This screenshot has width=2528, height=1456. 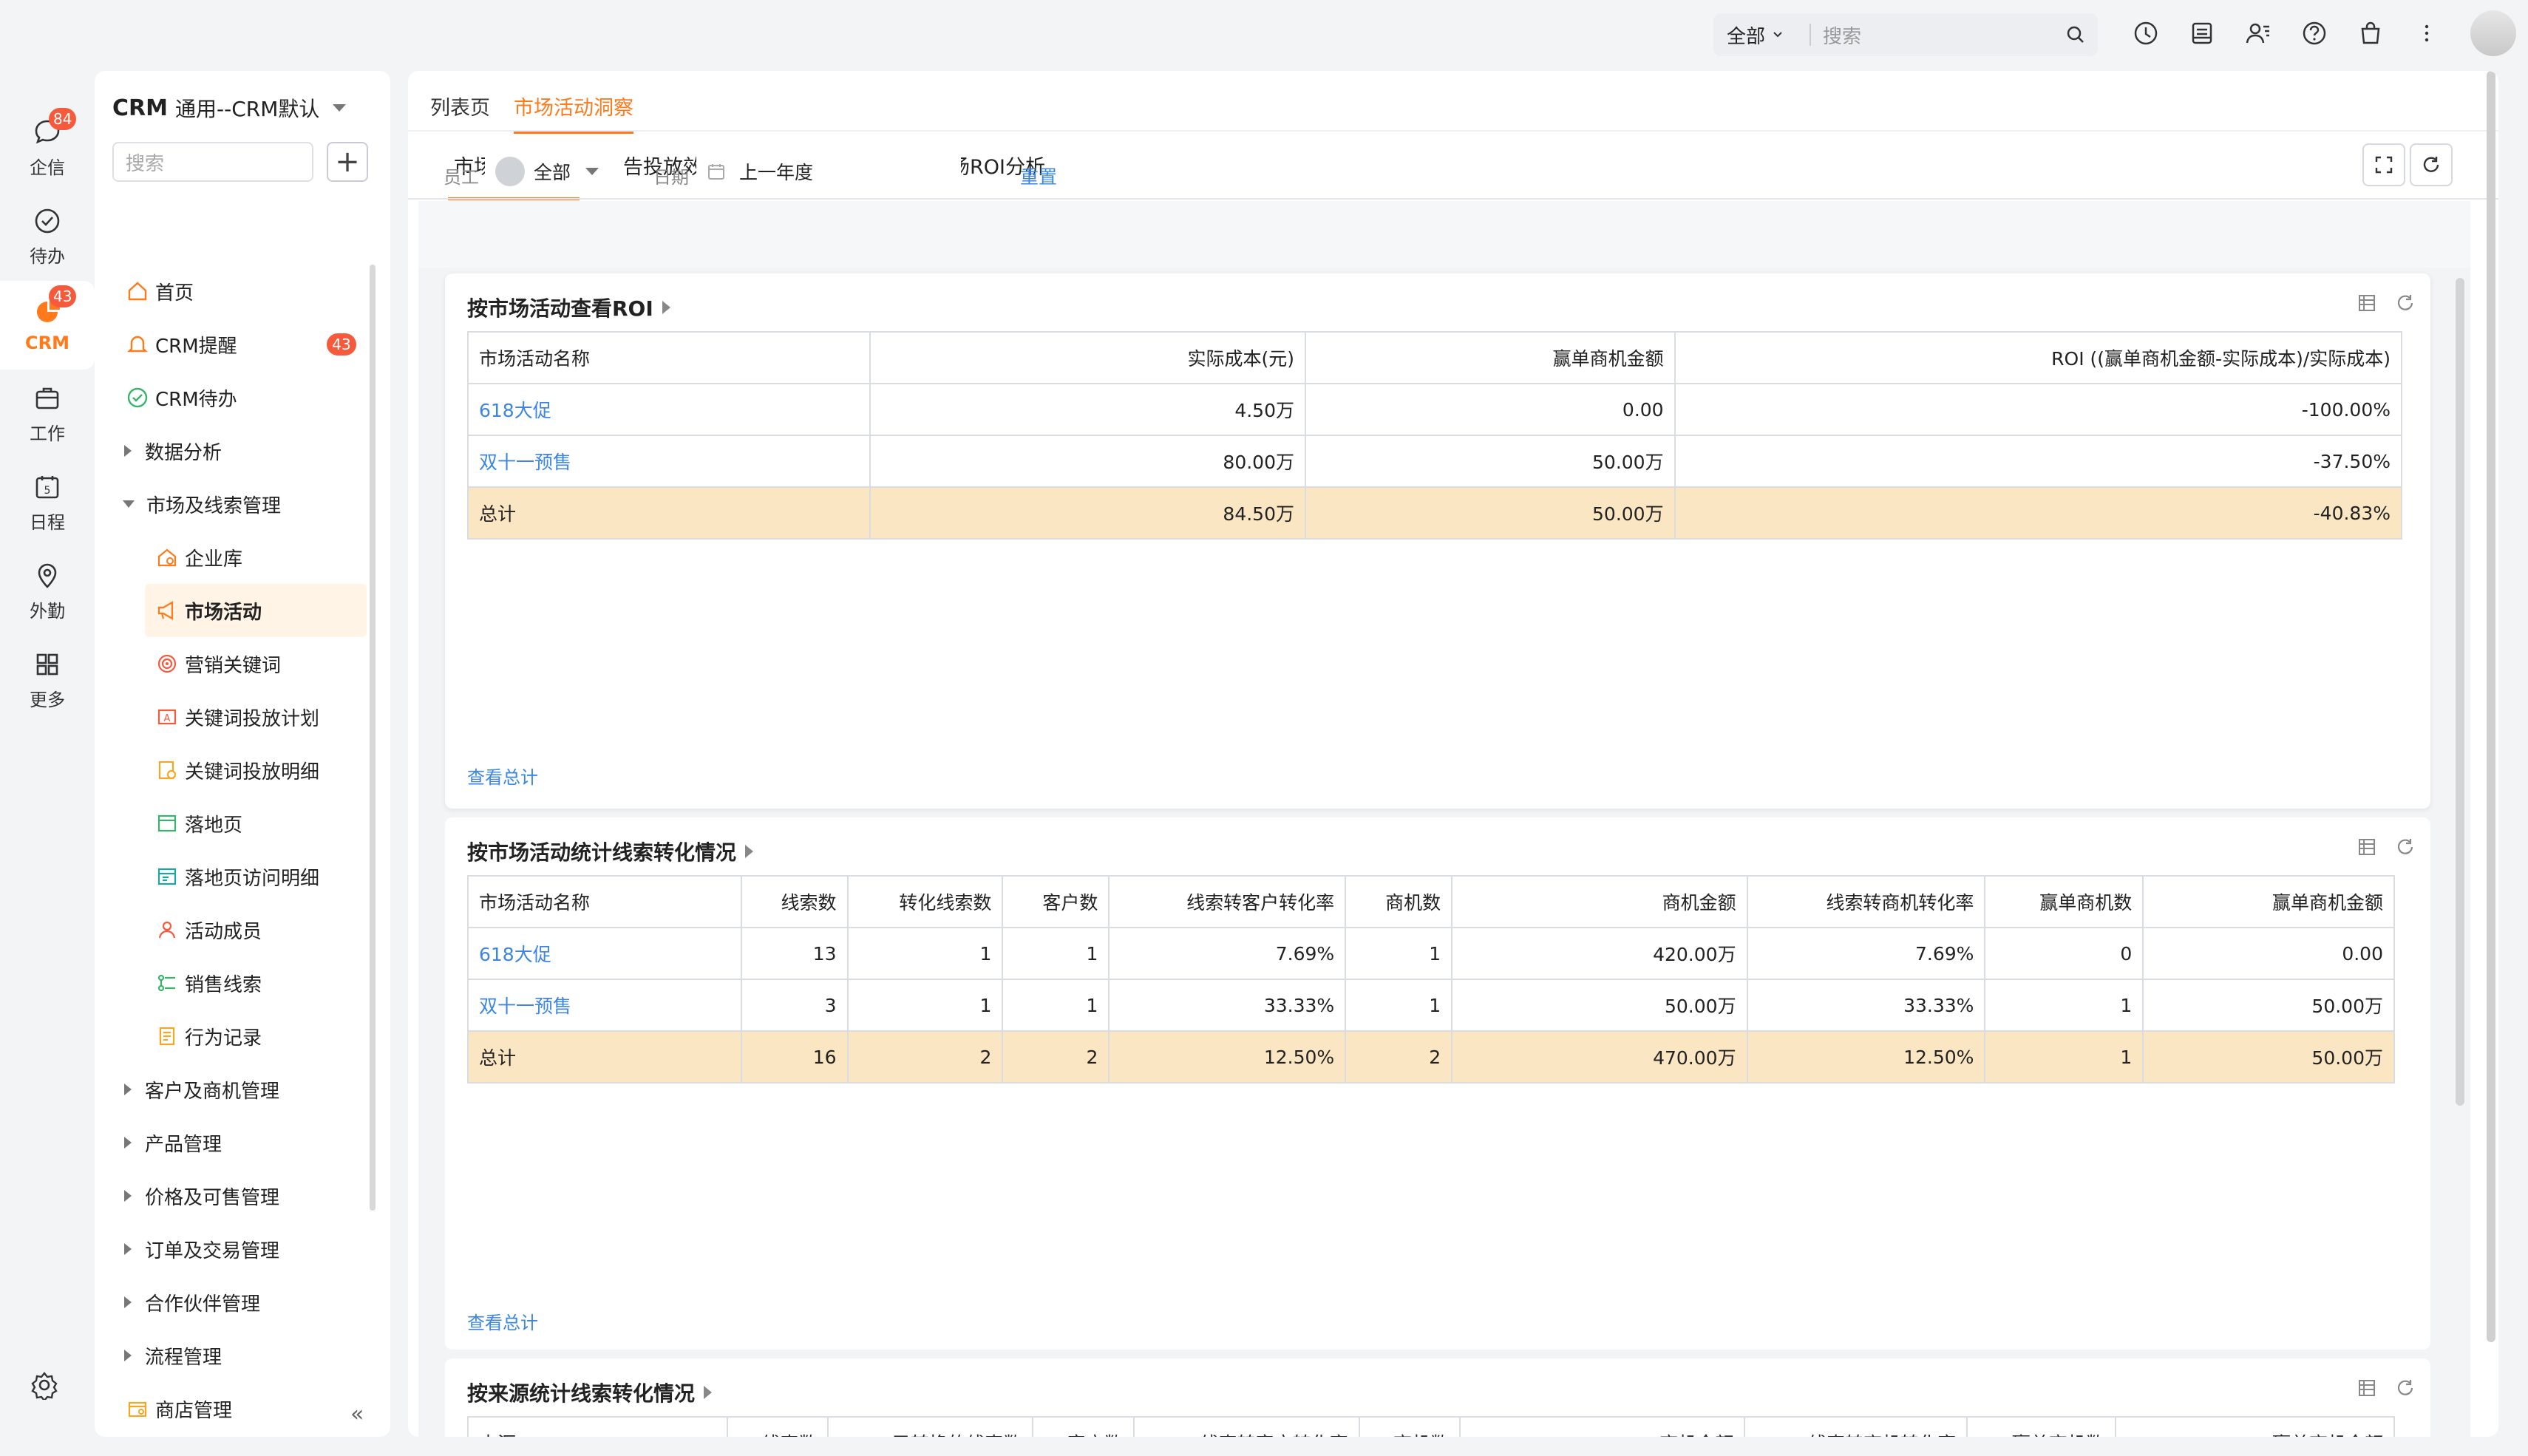 I want to click on sidebar-item-marketing-keywords: 营销关键词, so click(x=237, y=663).